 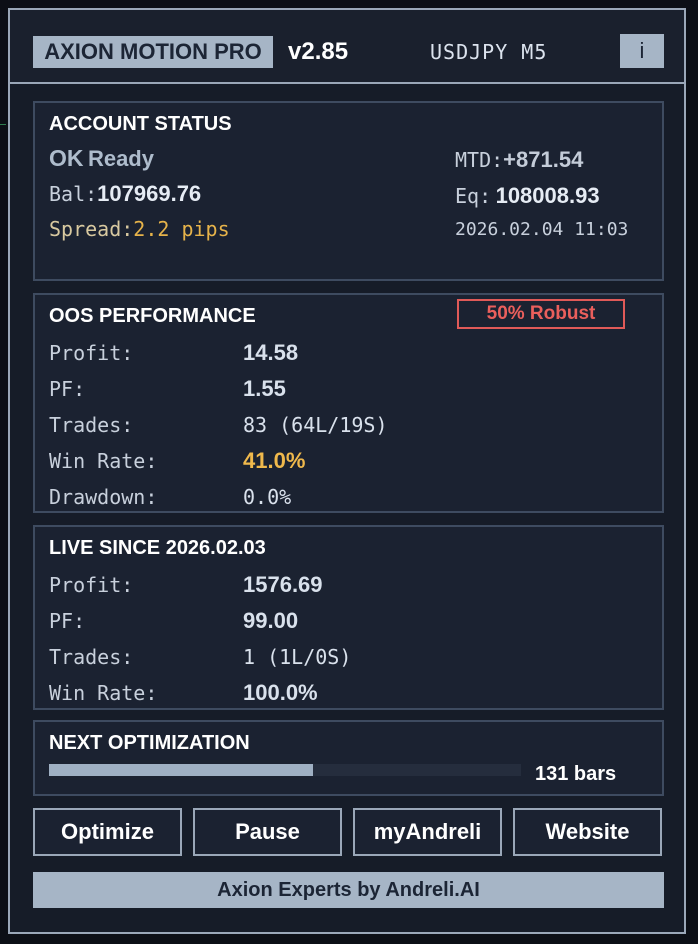 I want to click on spread-line: Spread:2.2 pips, so click(x=139, y=229).